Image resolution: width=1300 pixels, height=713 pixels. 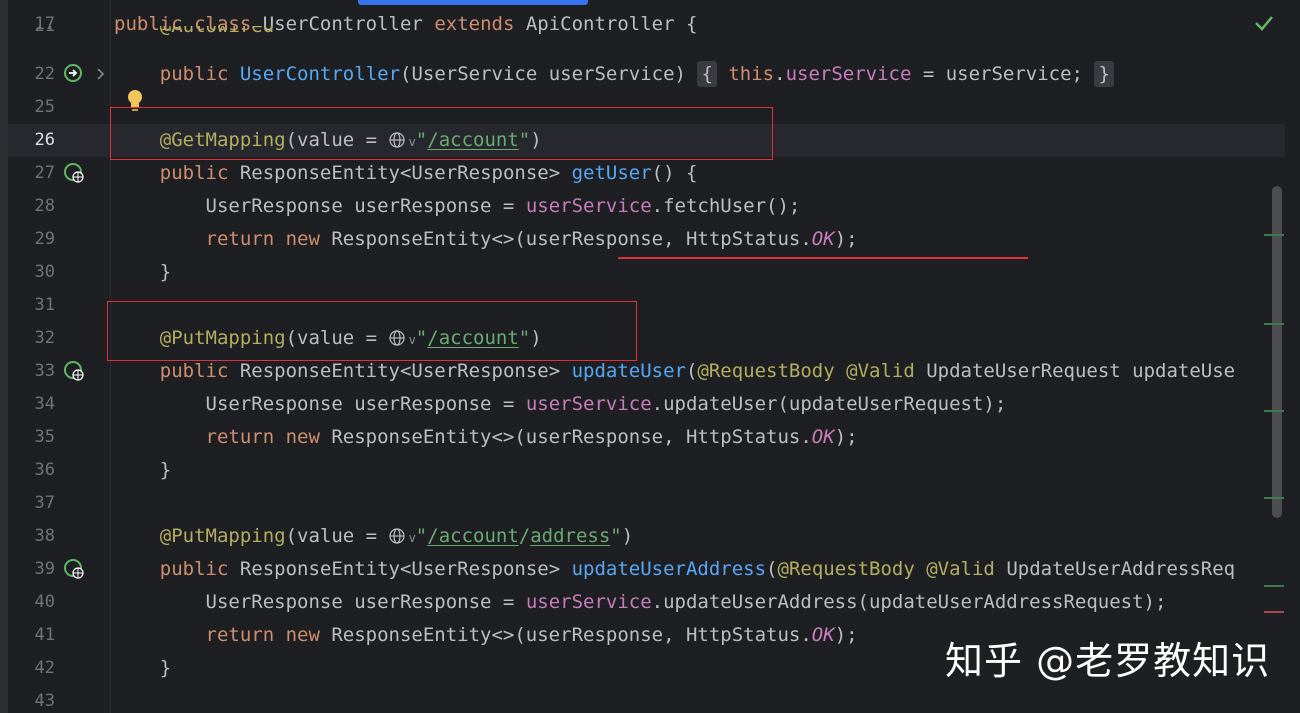 I want to click on highlight-box-get-mapping, so click(x=441, y=133).